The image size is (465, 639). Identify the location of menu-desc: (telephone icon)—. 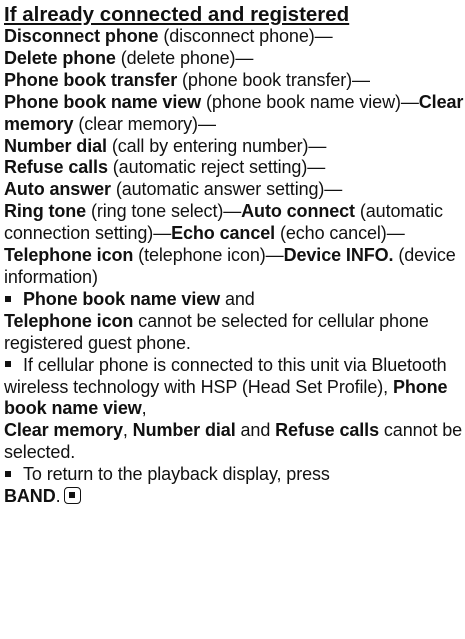
(208, 255).